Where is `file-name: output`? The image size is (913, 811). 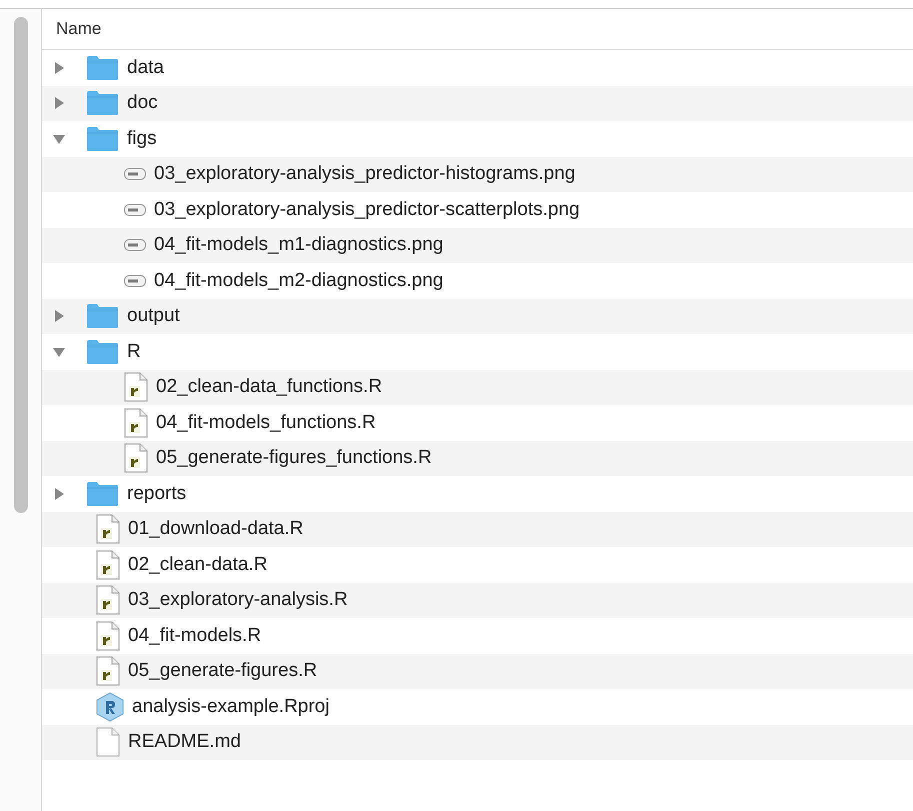 file-name: output is located at coordinates (153, 316).